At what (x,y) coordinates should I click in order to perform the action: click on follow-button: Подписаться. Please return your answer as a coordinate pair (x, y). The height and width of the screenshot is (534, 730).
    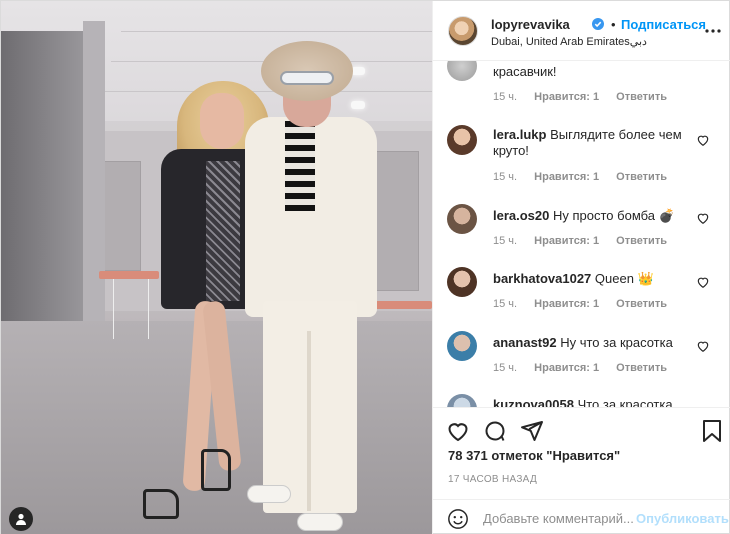
    Looking at the image, I should click on (663, 24).